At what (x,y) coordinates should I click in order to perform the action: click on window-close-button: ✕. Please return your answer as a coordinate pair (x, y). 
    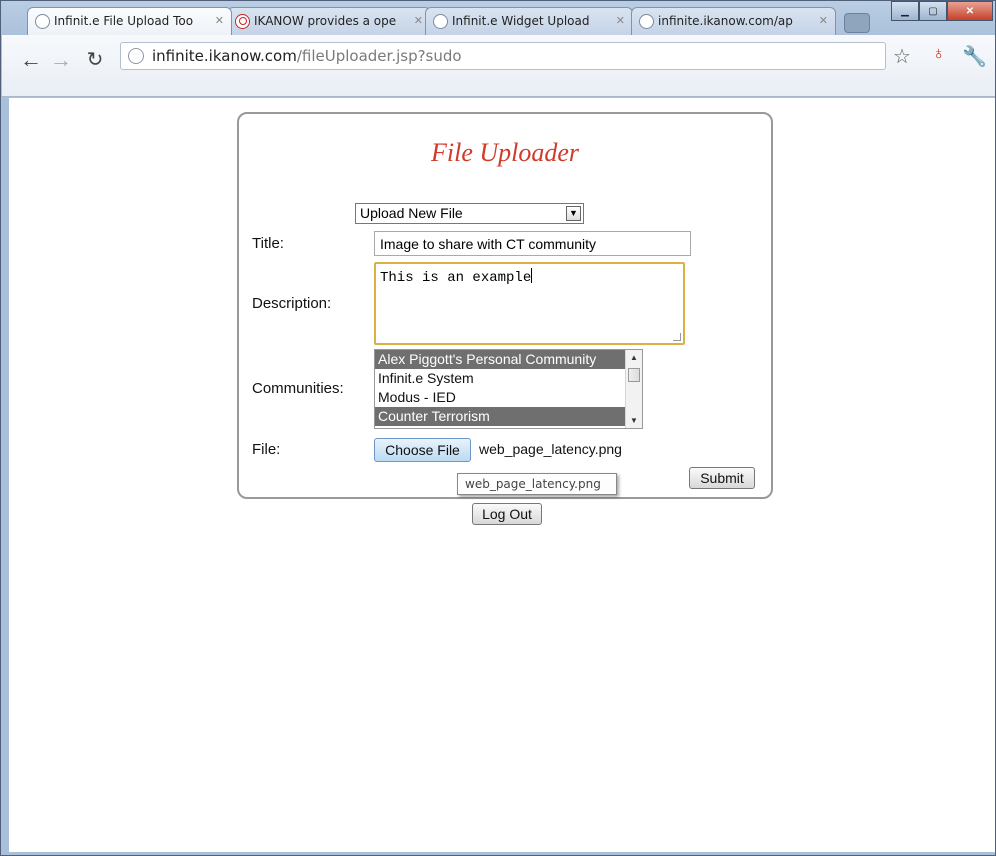
    Looking at the image, I should click on (970, 11).